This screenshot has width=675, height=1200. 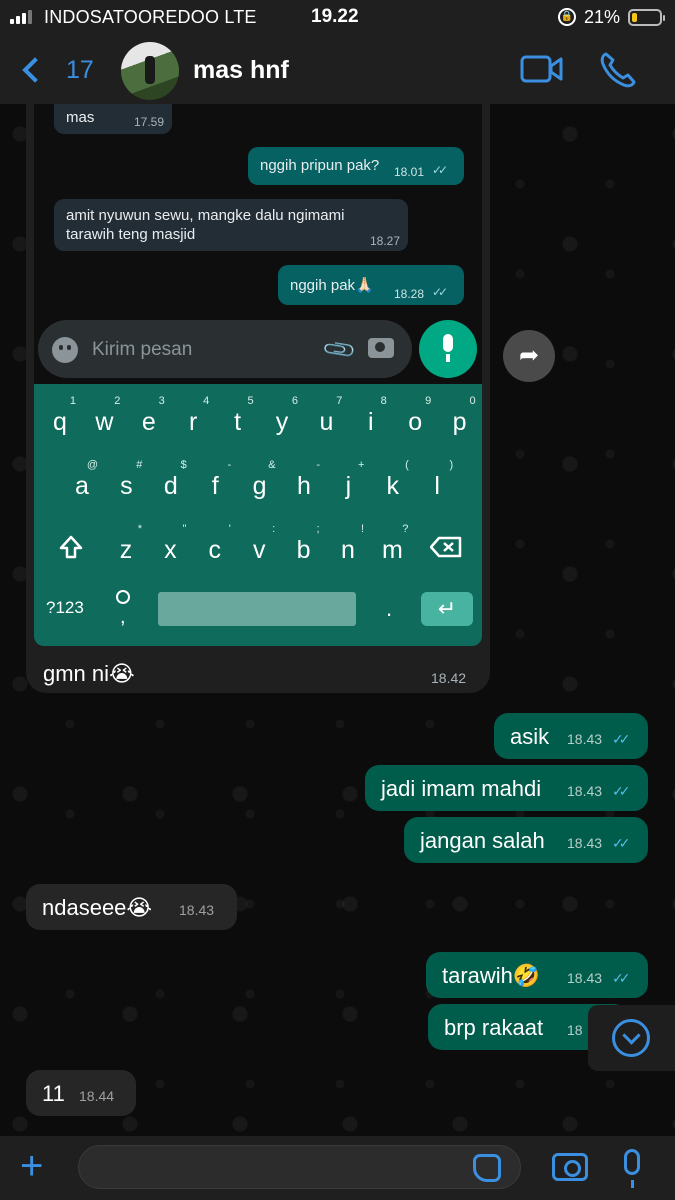 I want to click on chevron-down-icon, so click(x=631, y=1038).